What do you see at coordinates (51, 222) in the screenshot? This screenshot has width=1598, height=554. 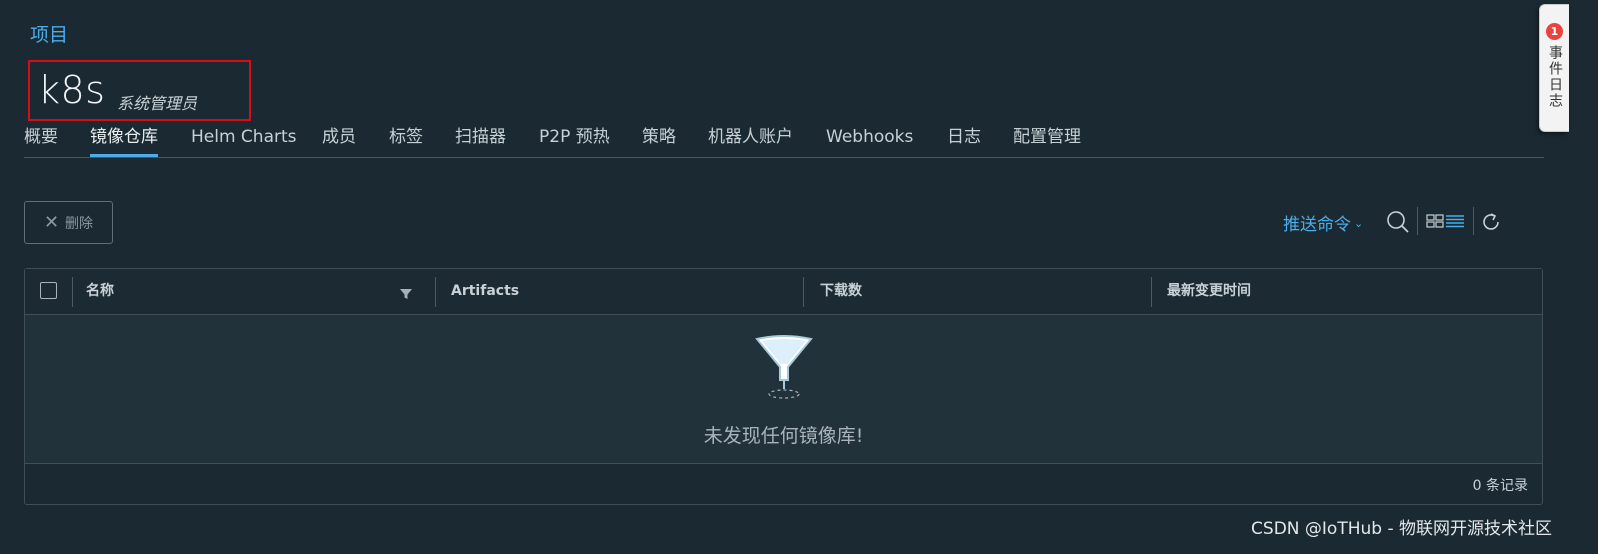 I see `close-icon: ✕` at bounding box center [51, 222].